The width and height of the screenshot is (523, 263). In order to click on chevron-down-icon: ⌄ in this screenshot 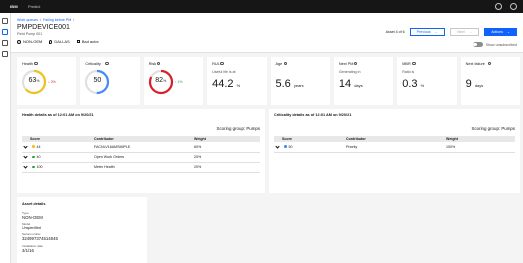, I will do `click(508, 32)`.